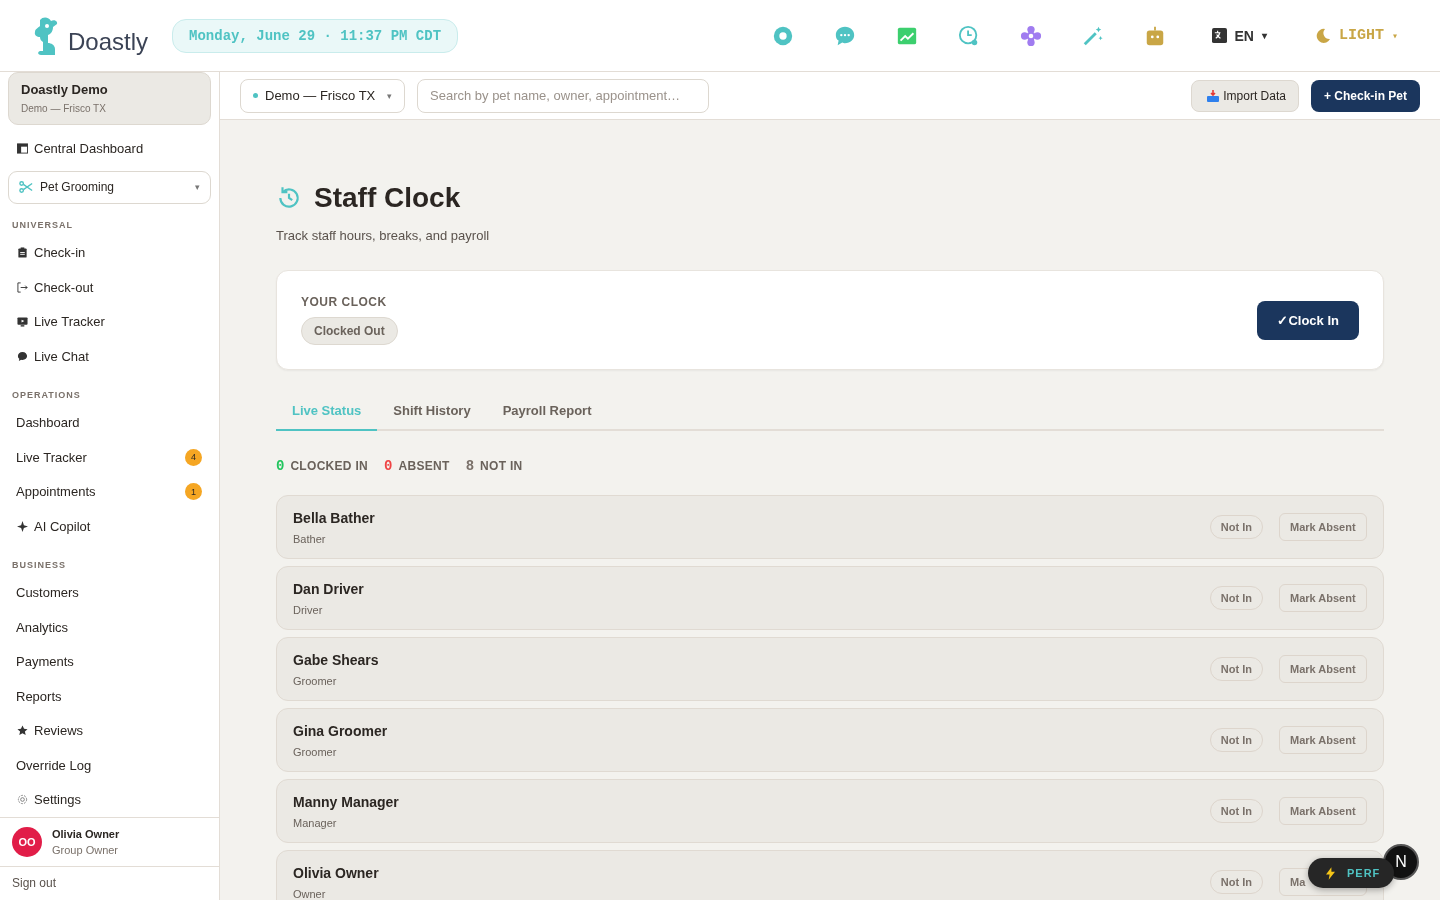 The width and height of the screenshot is (1440, 900). Describe the element at coordinates (424, 466) in the screenshot. I see `status-label: ABSENT` at that location.